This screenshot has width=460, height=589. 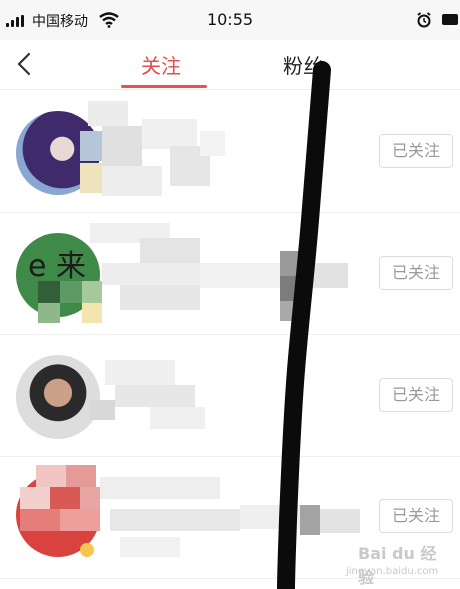 What do you see at coordinates (57, 266) in the screenshot?
I see `avatar-text: e 来` at bounding box center [57, 266].